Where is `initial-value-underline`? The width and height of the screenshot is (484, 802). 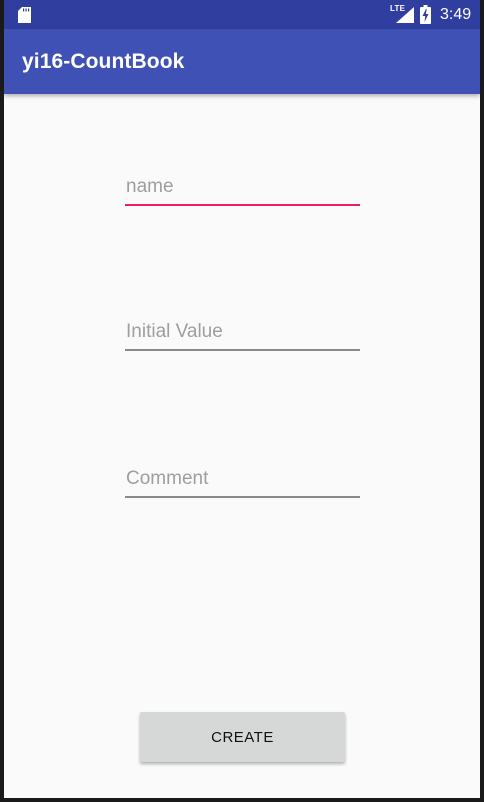
initial-value-underline is located at coordinates (242, 350).